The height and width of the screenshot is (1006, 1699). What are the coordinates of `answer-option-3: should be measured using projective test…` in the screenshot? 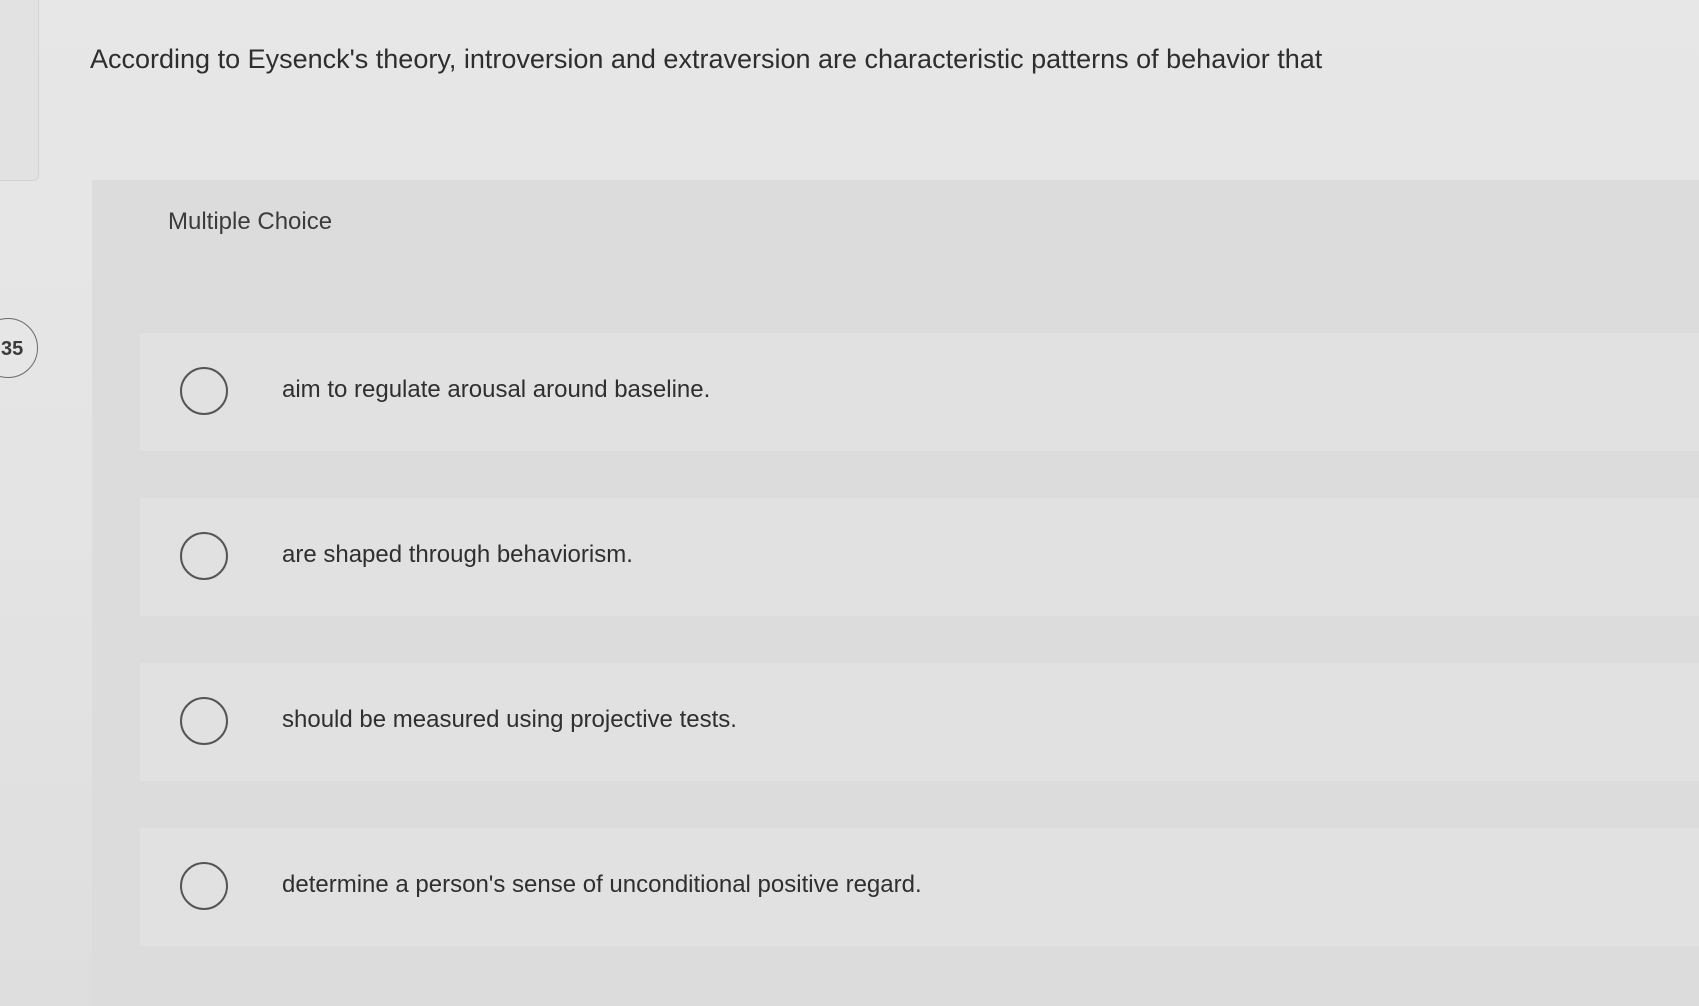 It's located at (919, 722).